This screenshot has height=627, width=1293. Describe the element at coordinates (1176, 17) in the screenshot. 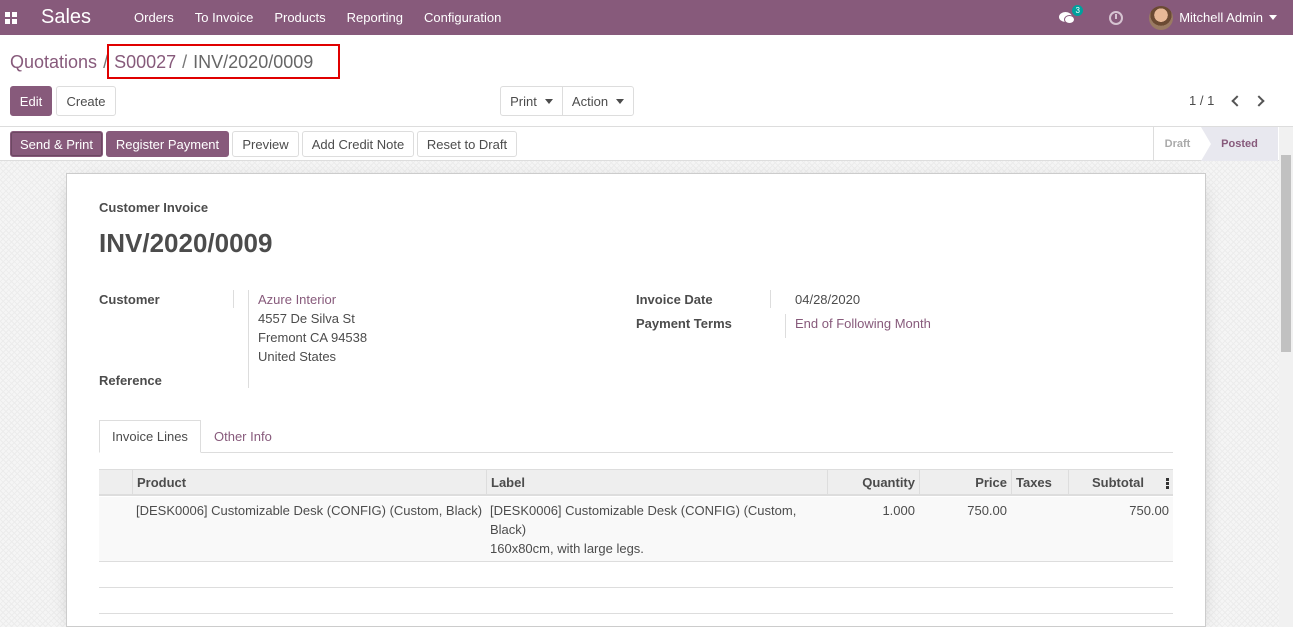

I see `navbar-systray: 3 Mitchell Admin` at that location.